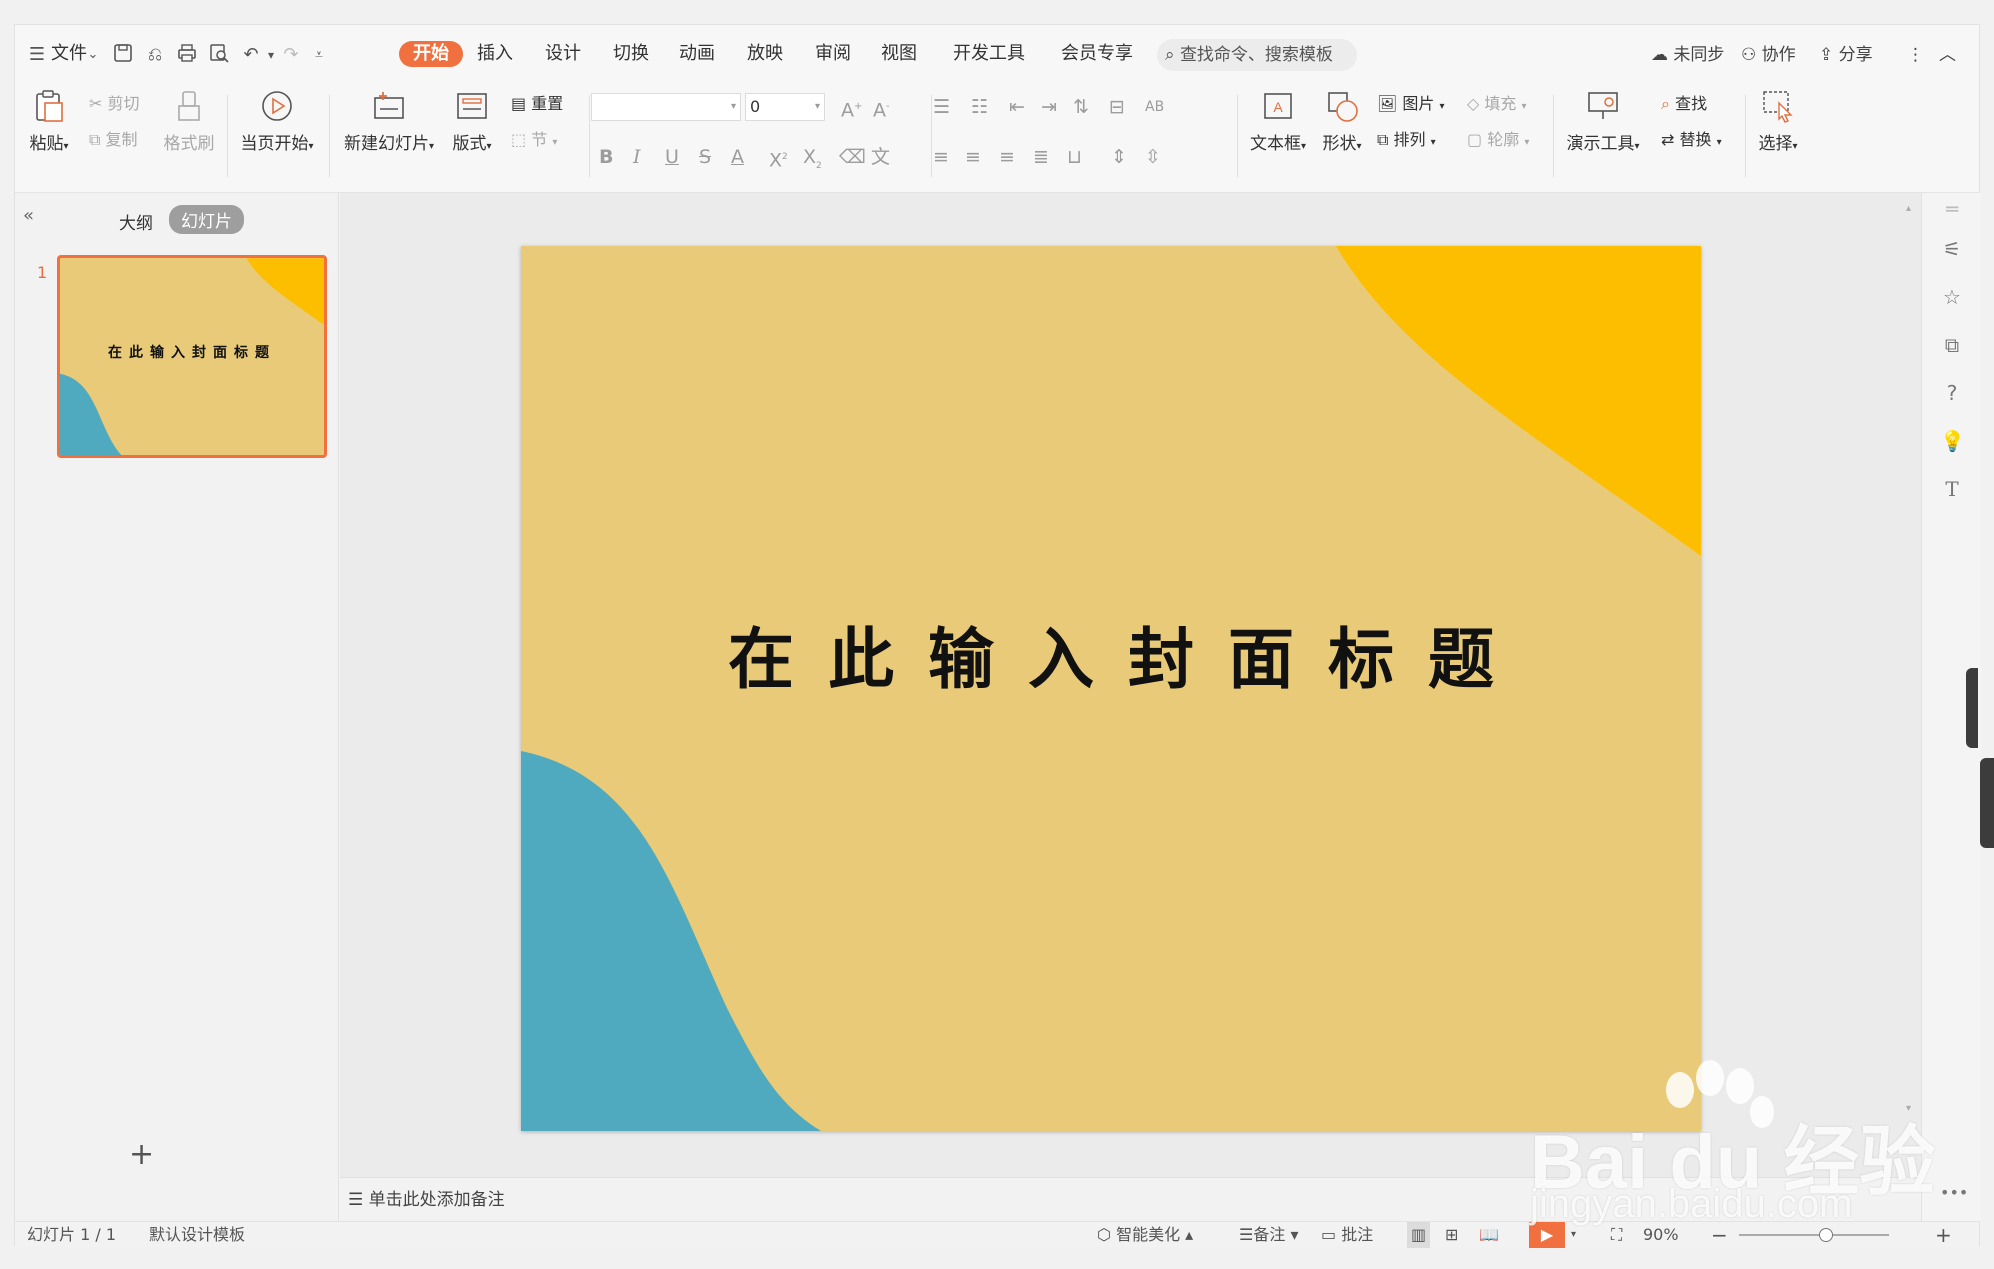  Describe the element at coordinates (881, 108) in the screenshot. I see `font-shrink-icon: A-` at that location.